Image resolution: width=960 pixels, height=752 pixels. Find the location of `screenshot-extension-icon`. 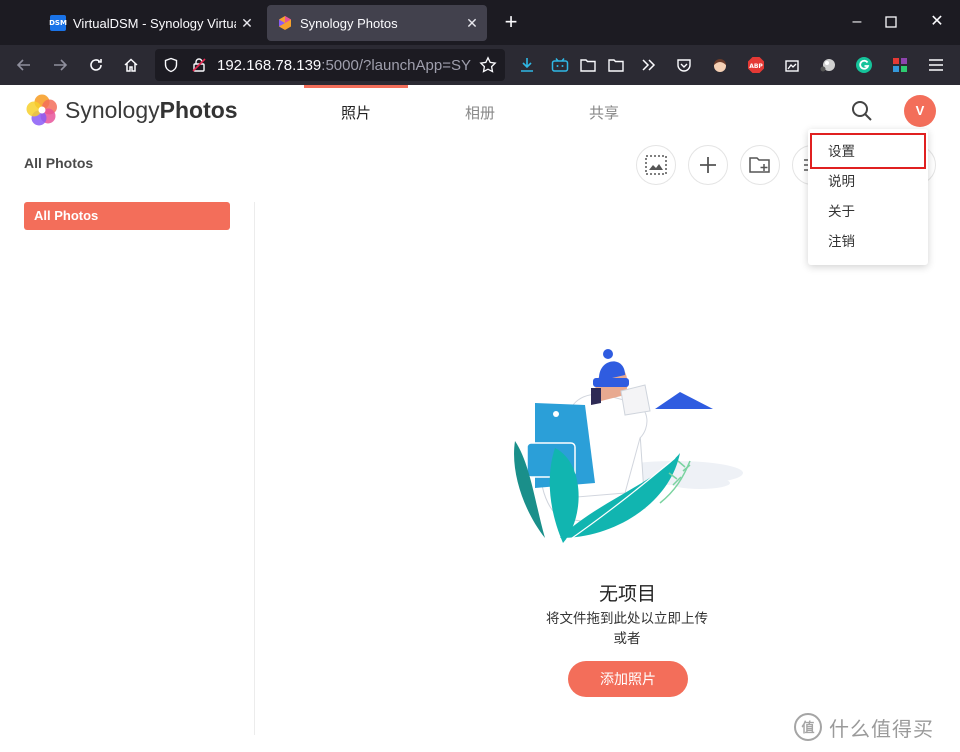

screenshot-extension-icon is located at coordinates (792, 65).